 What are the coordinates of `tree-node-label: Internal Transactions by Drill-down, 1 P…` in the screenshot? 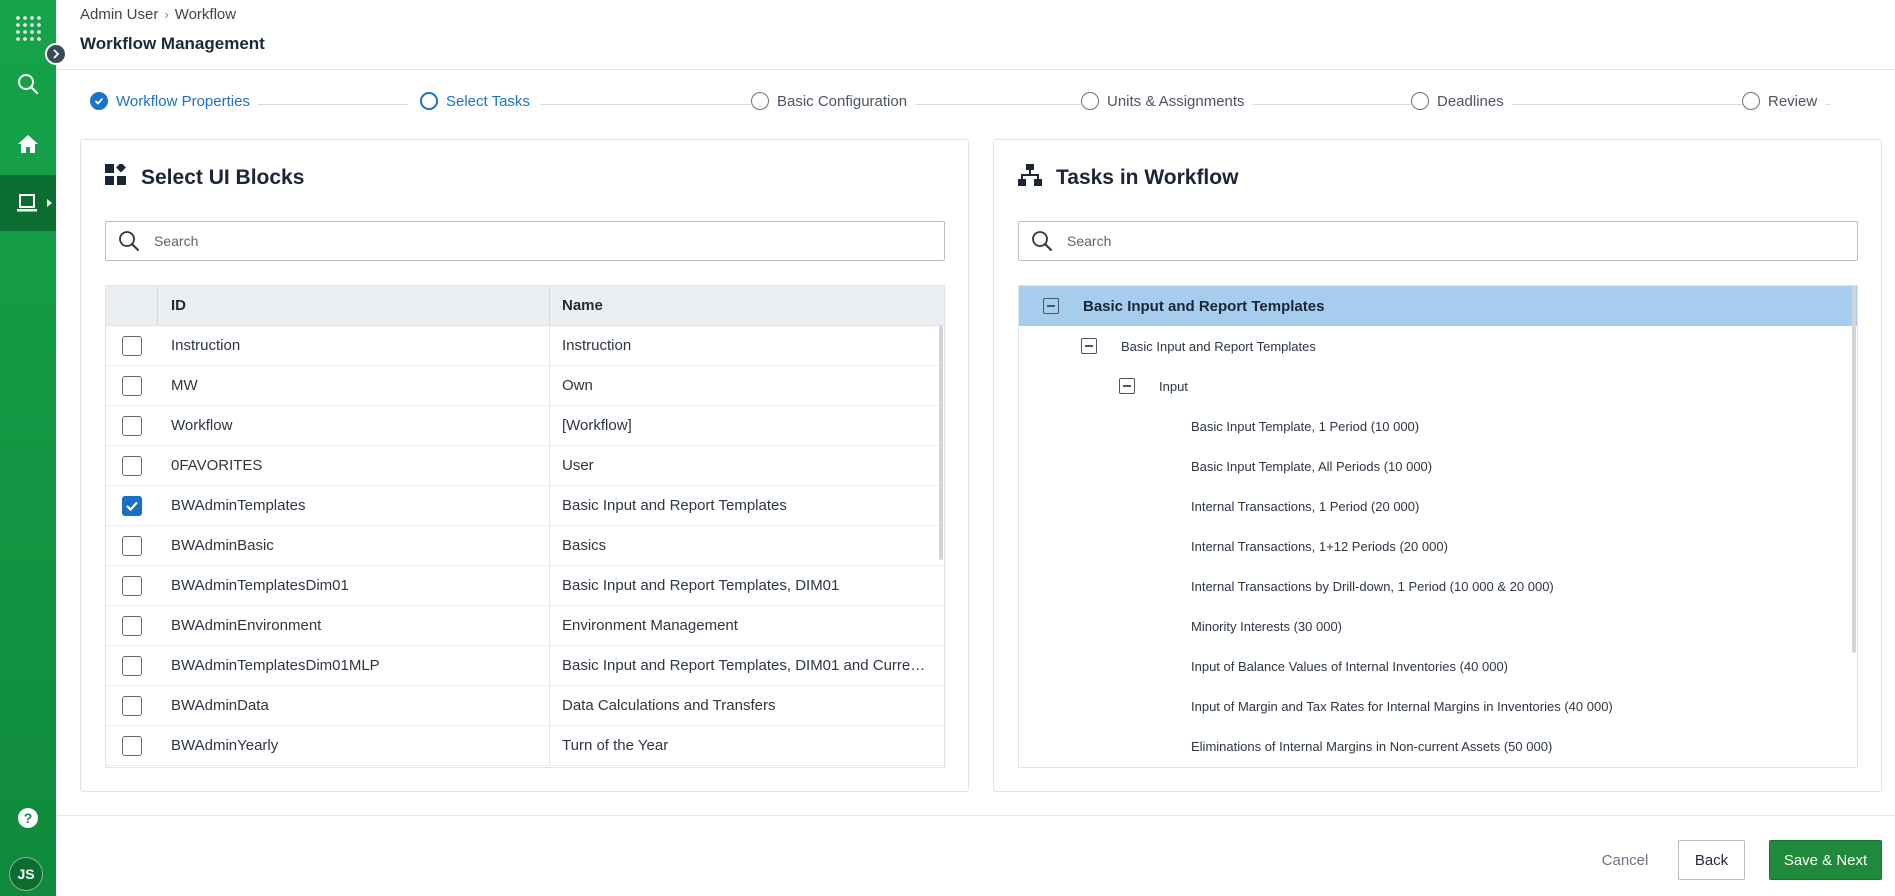 It's located at (1372, 586).